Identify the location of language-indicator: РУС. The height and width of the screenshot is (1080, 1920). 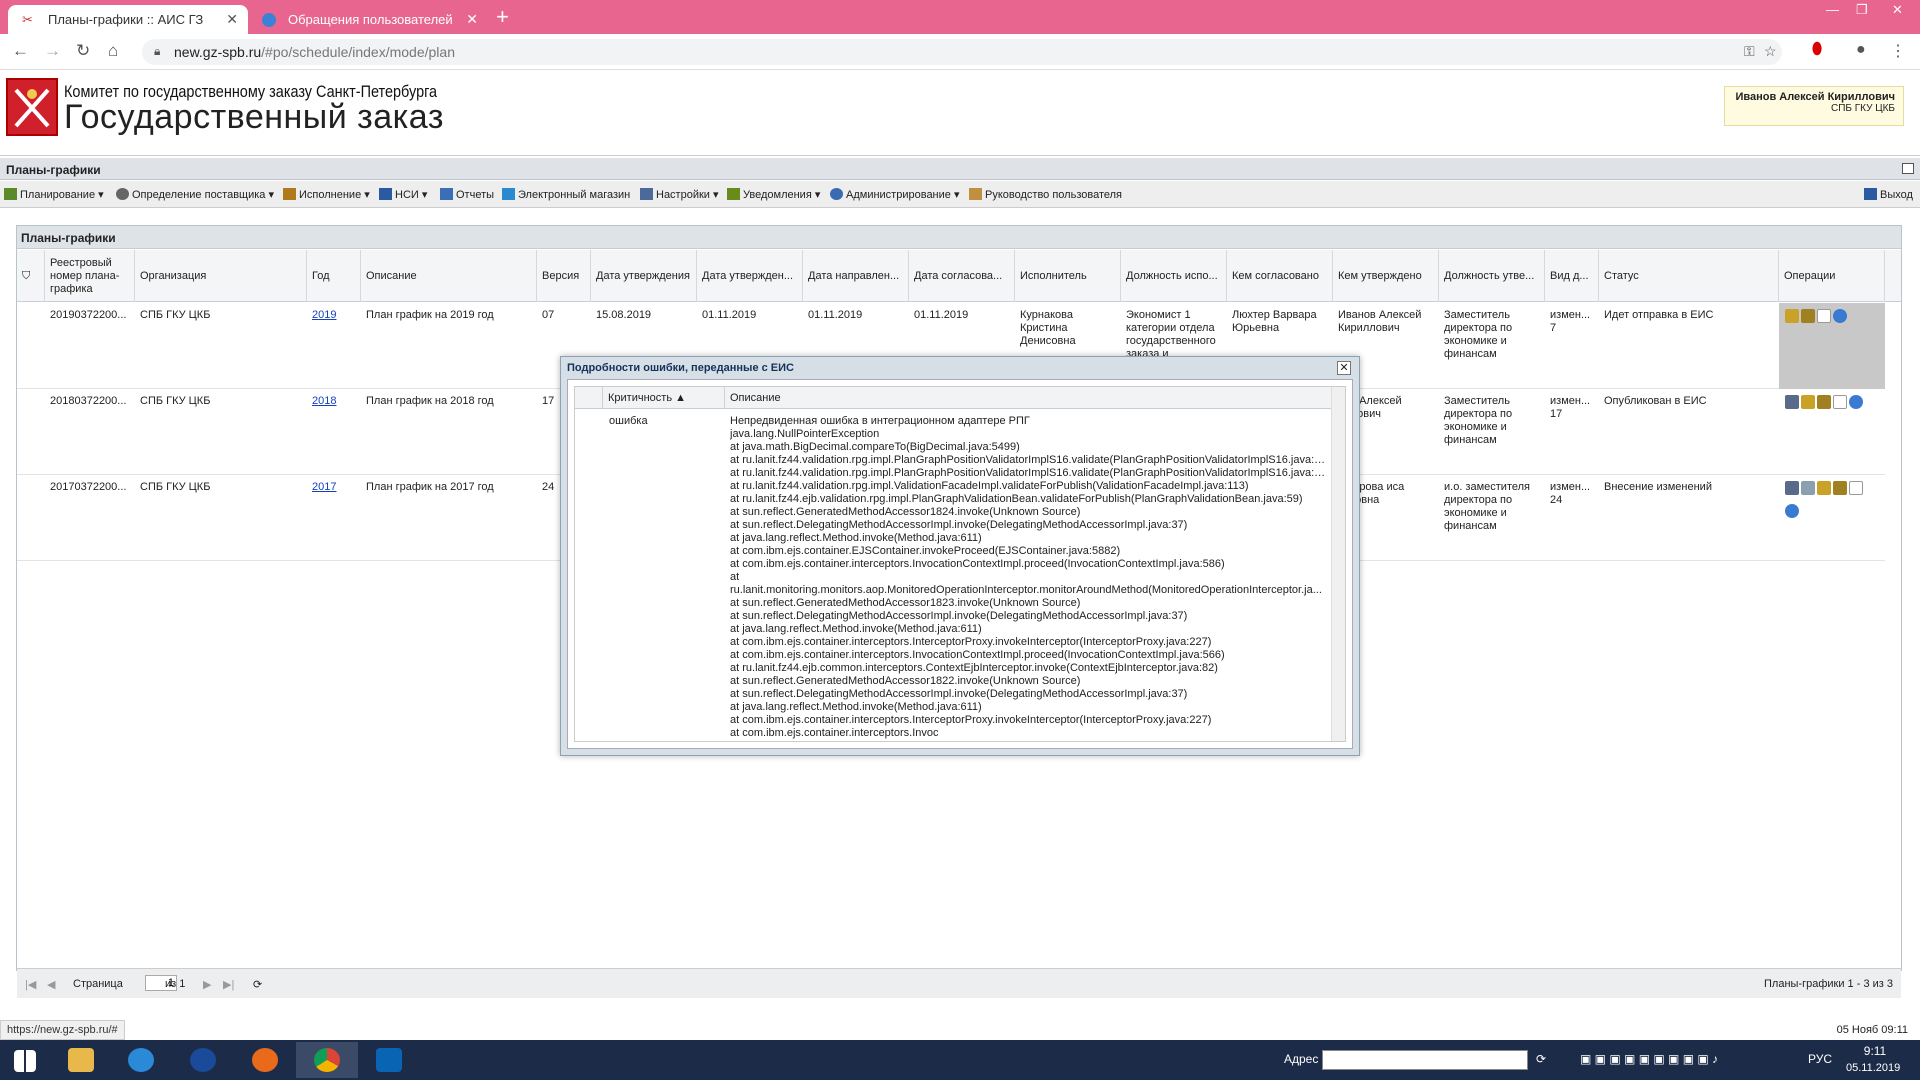
(1820, 1059).